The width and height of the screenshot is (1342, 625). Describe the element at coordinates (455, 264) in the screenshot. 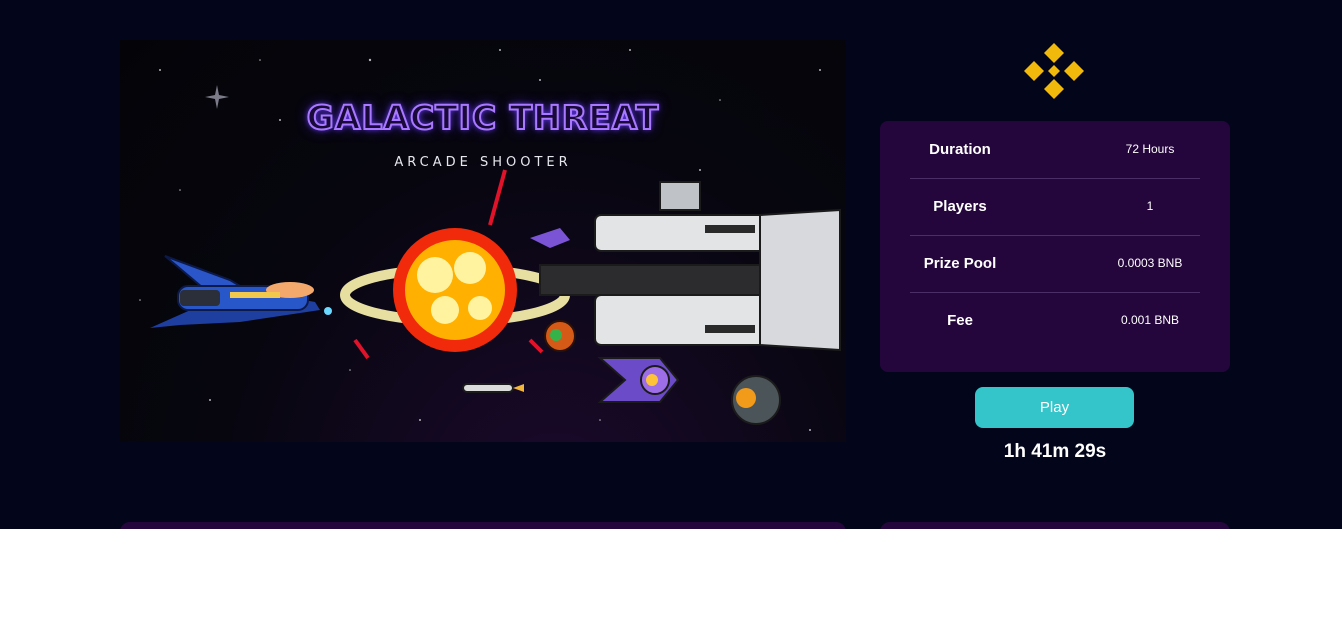

I see `explosion-effect` at that location.